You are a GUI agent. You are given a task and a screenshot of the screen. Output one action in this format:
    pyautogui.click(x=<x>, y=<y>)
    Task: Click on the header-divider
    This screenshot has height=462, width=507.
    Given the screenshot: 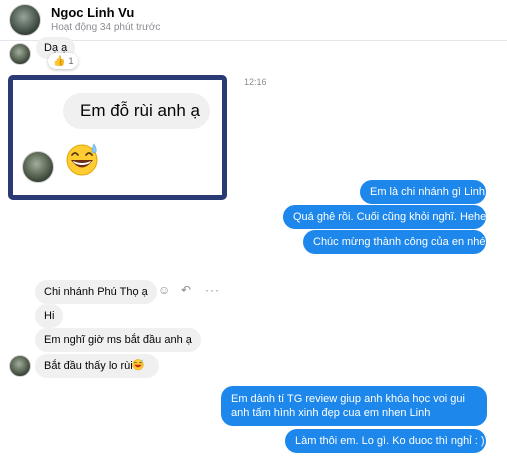 What is the action you would take?
    pyautogui.click(x=253, y=40)
    